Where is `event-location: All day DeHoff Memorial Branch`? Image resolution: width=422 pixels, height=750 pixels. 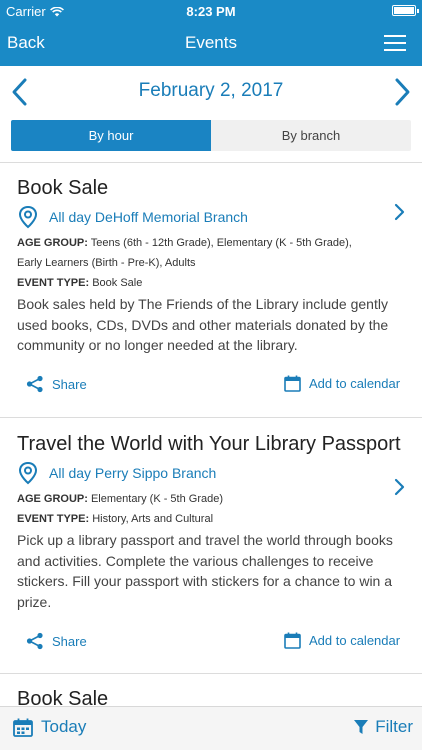 event-location: All day DeHoff Memorial Branch is located at coordinates (211, 217).